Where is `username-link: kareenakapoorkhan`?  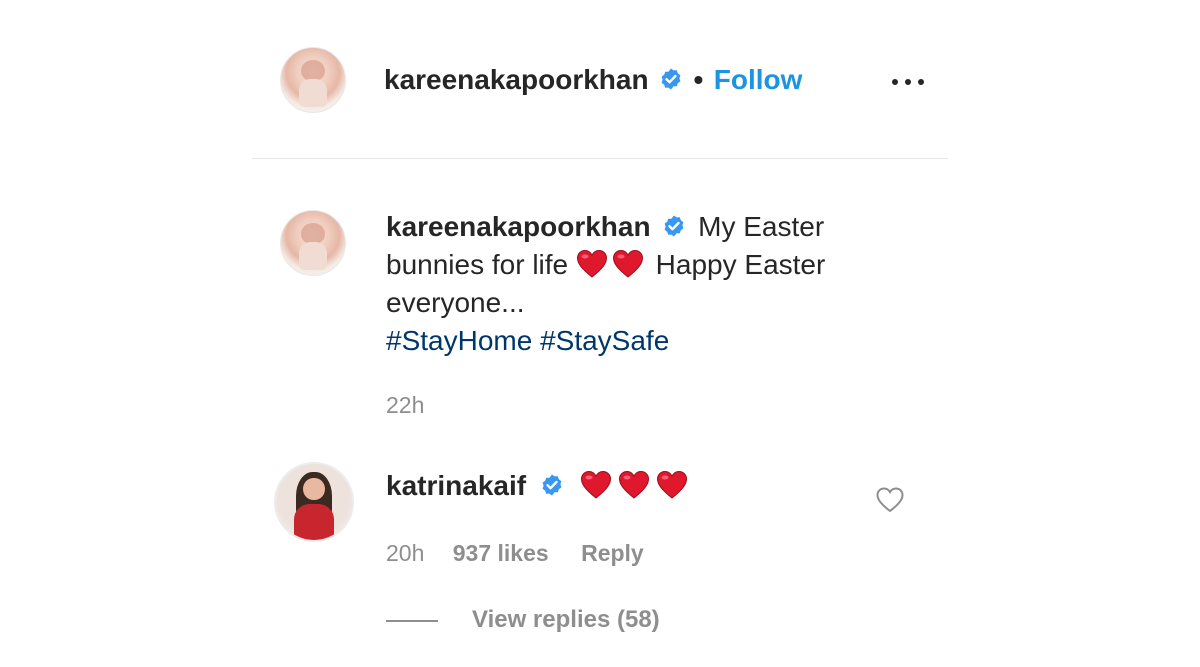 username-link: kareenakapoorkhan is located at coordinates (516, 79).